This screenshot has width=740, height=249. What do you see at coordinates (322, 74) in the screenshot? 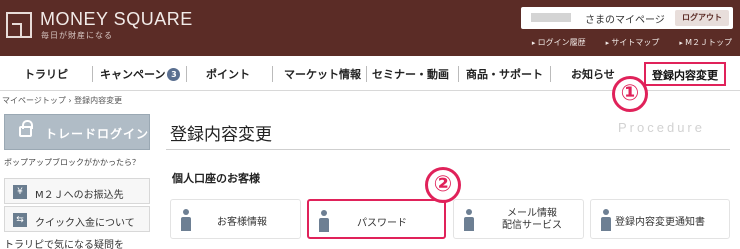
I see `nav-item-market: マーケット情報` at bounding box center [322, 74].